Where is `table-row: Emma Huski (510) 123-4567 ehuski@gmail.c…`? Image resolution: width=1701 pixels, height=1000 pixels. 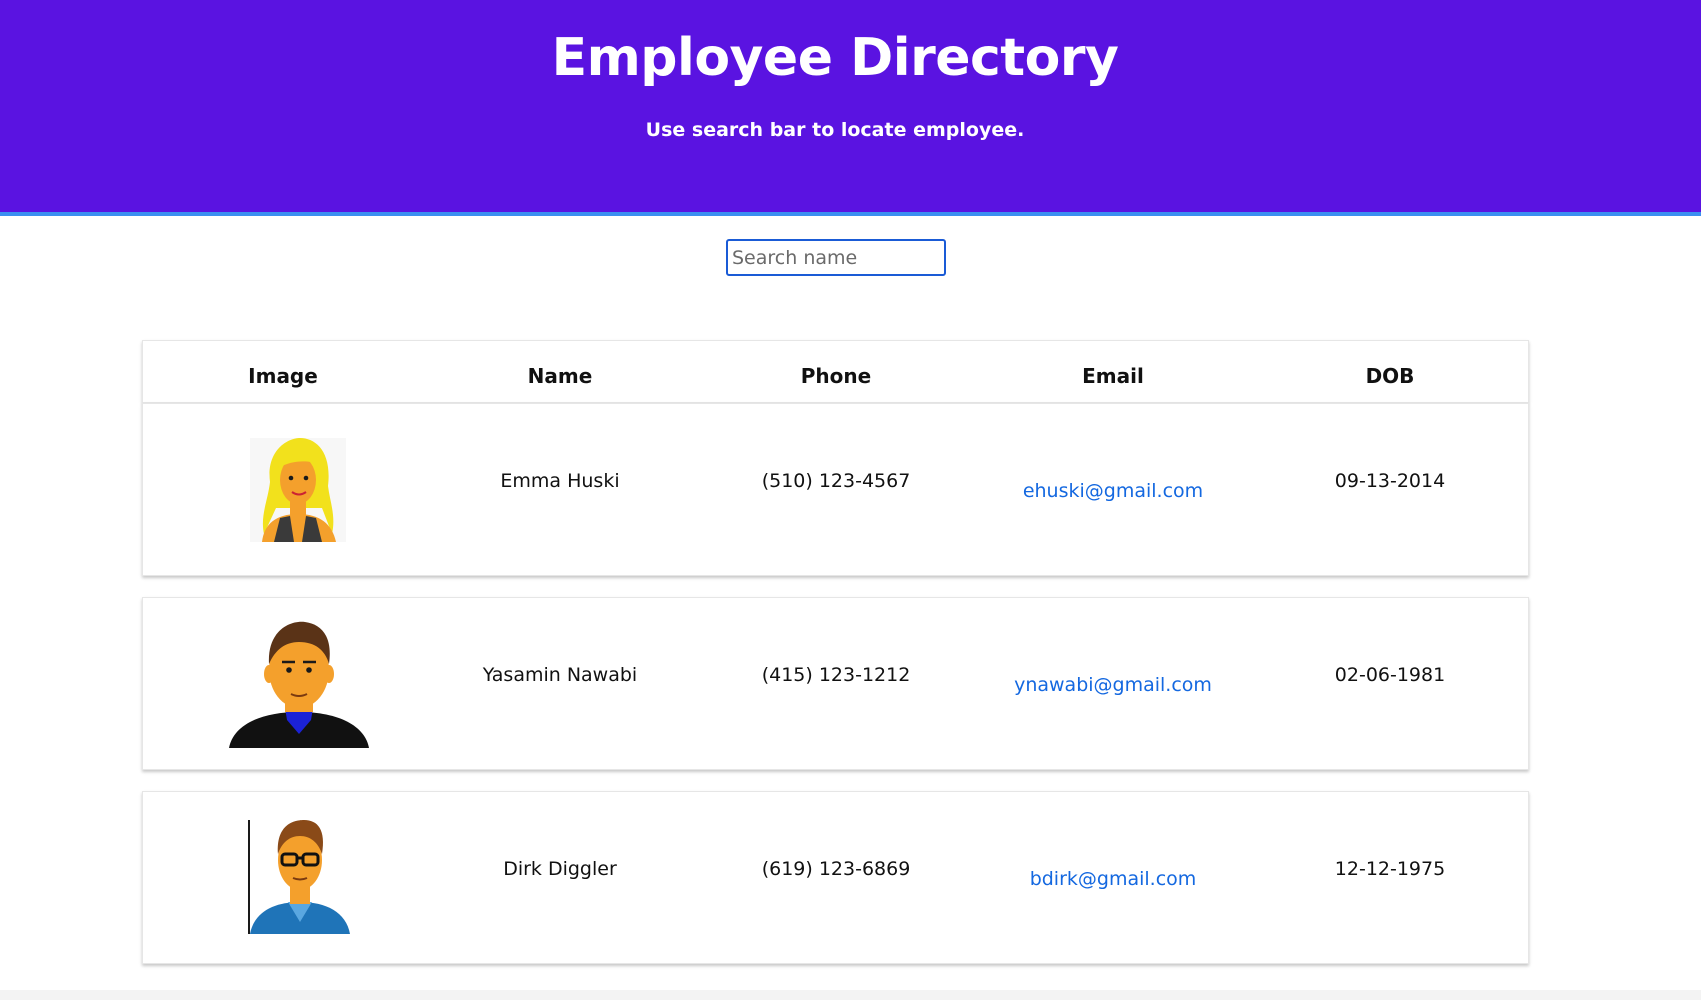
table-row: Emma Huski (510) 123-4567 ehuski@gmail.c… is located at coordinates (835, 489).